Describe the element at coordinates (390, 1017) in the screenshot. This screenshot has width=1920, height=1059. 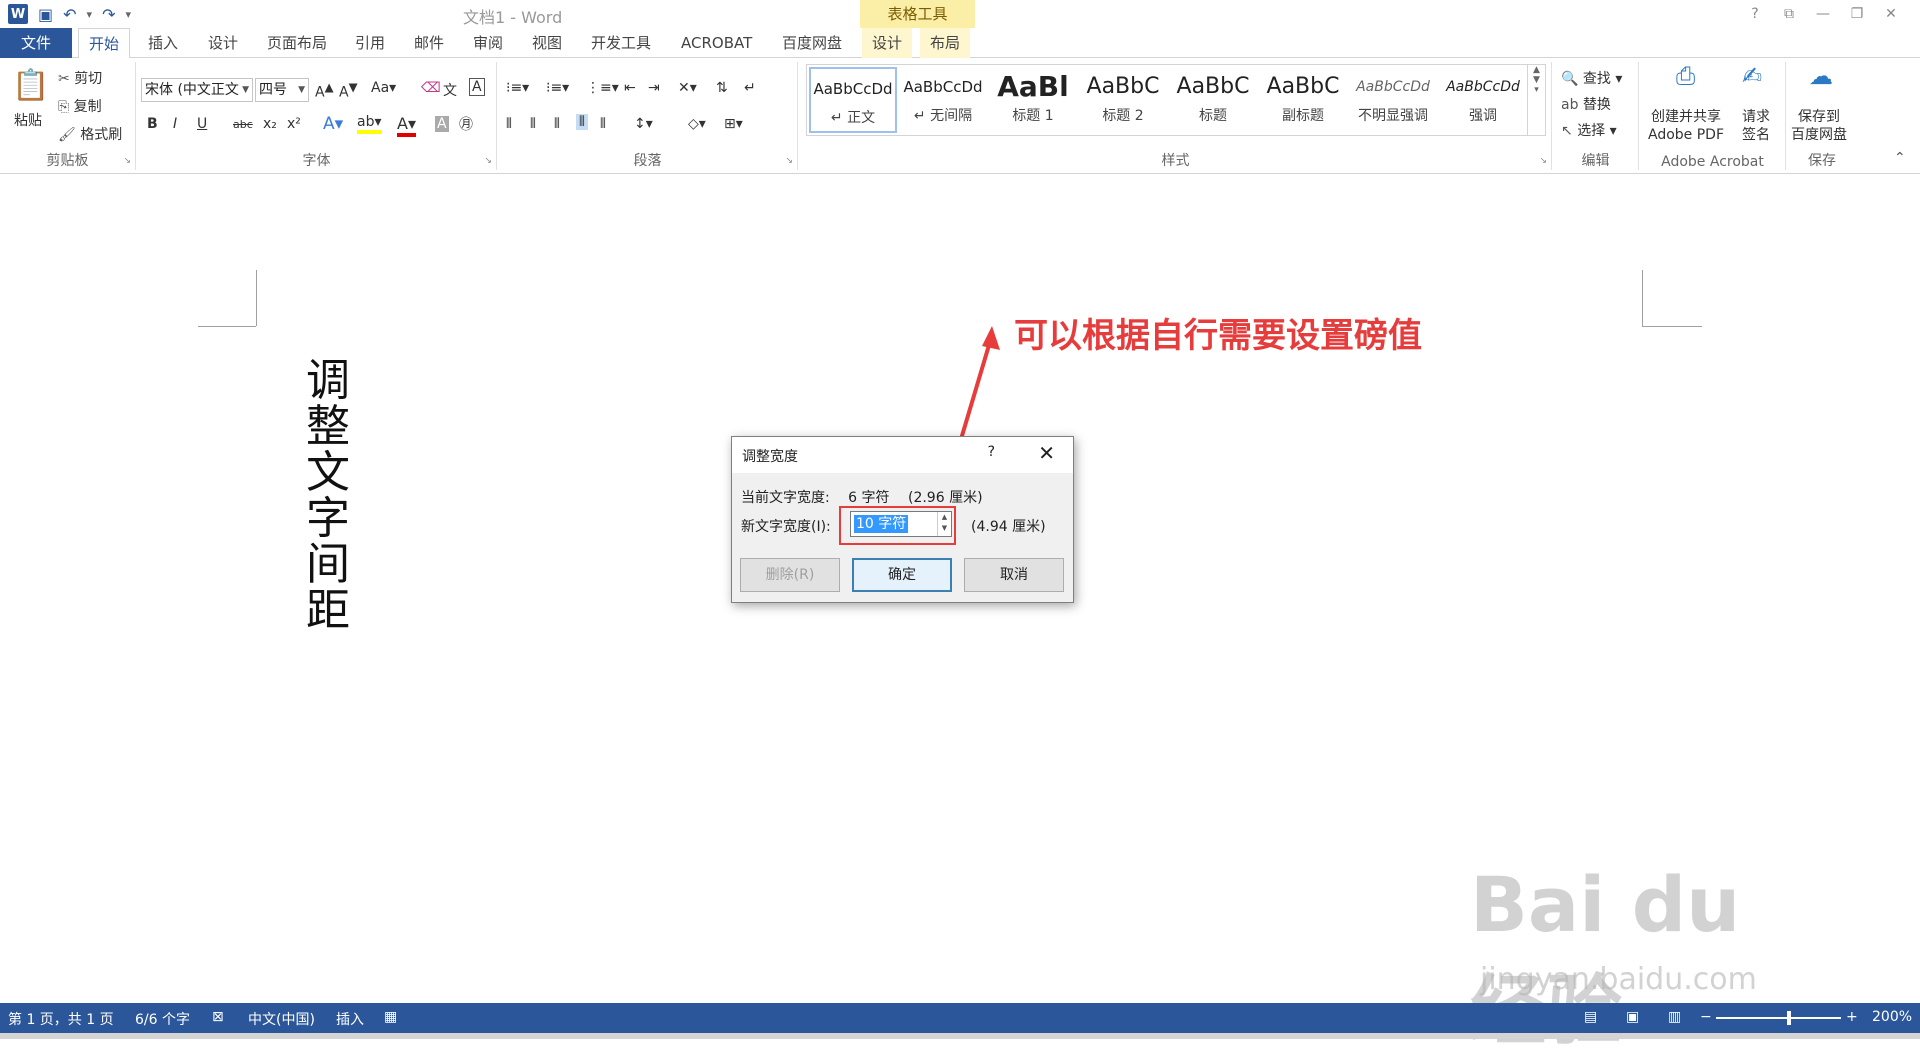
I see `macro-record-icon: ▦` at that location.